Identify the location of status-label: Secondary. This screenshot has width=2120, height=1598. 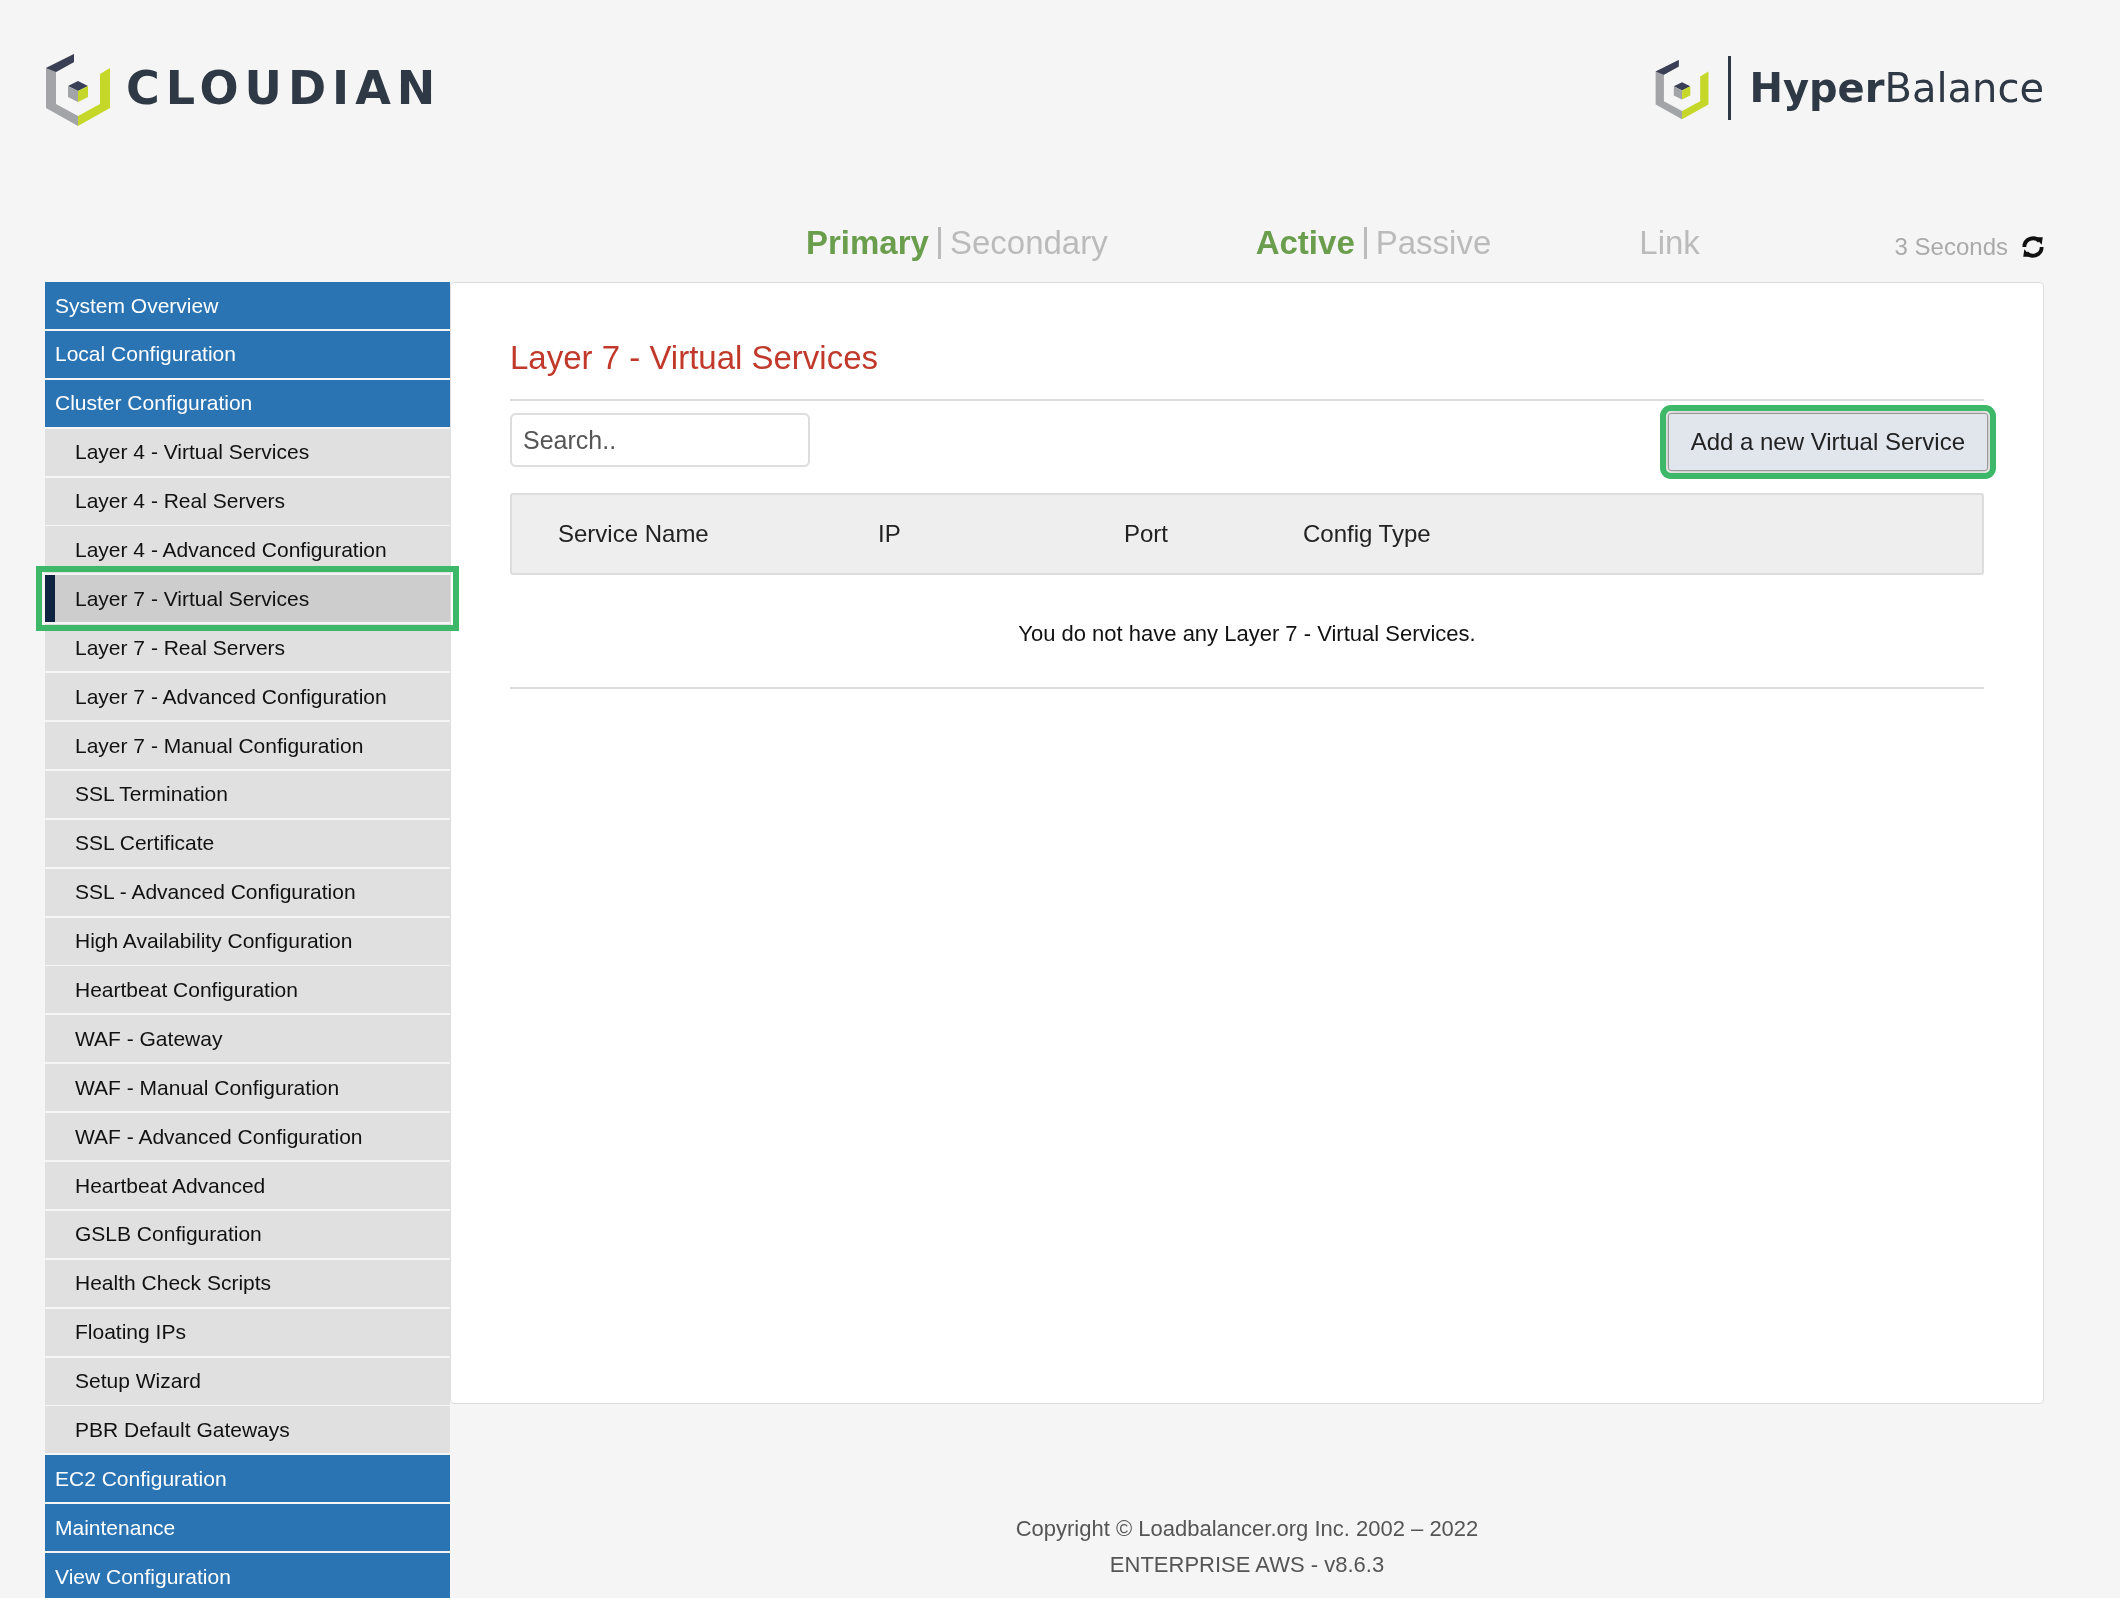
(1028, 243).